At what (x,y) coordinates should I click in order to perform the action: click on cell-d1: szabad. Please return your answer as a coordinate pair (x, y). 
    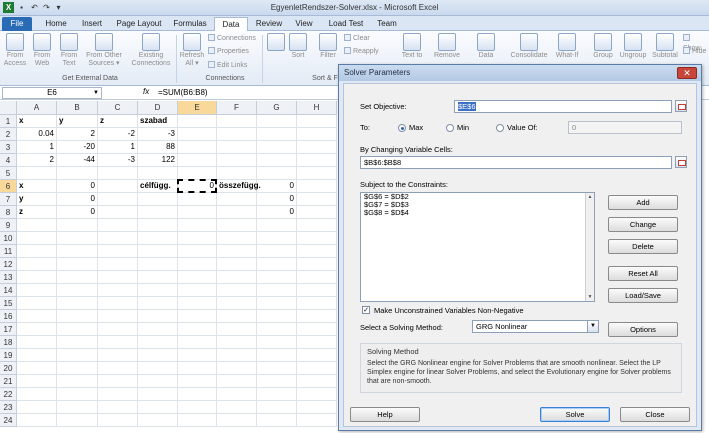
    Looking at the image, I should click on (158, 121).